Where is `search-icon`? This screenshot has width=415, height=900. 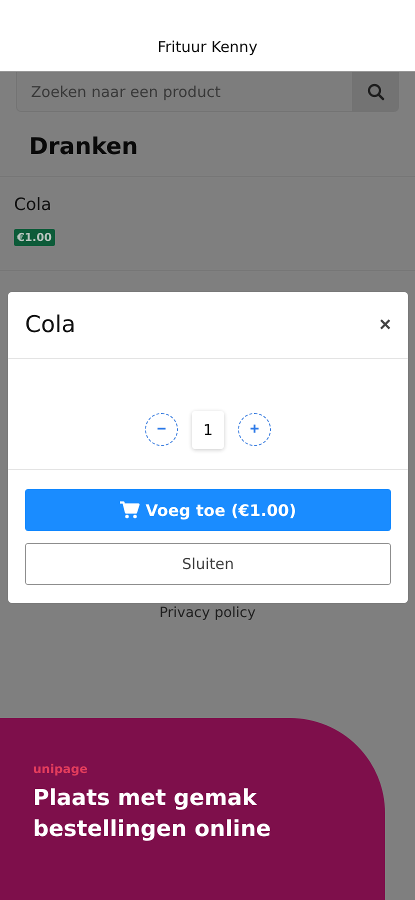 search-icon is located at coordinates (375, 92).